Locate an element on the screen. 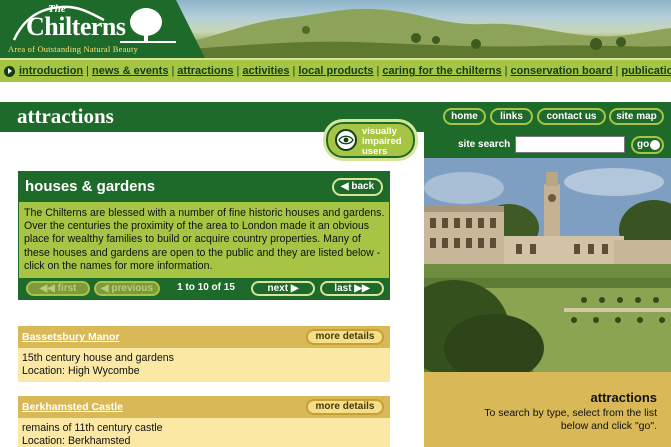  logo-name-text: Chilterns is located at coordinates (76, 26).